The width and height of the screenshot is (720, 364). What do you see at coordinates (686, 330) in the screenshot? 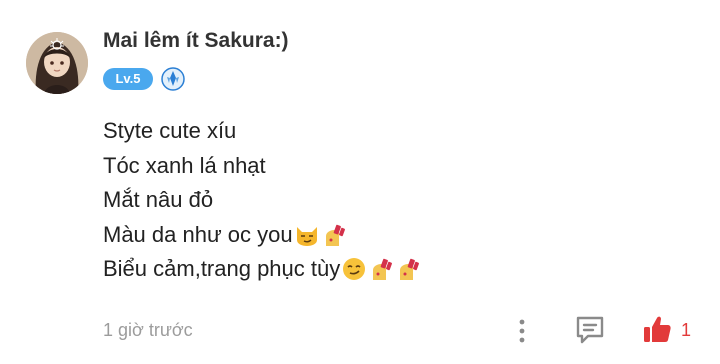
I see `like-count: 1` at bounding box center [686, 330].